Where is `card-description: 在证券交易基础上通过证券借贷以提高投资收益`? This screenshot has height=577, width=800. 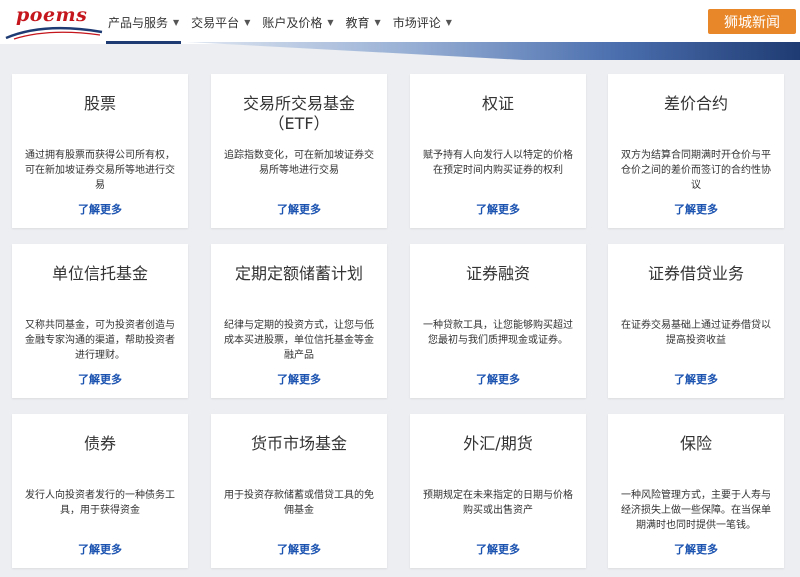
card-description: 在证券交易基础上通过证券借贷以提高投资收益 is located at coordinates (696, 333).